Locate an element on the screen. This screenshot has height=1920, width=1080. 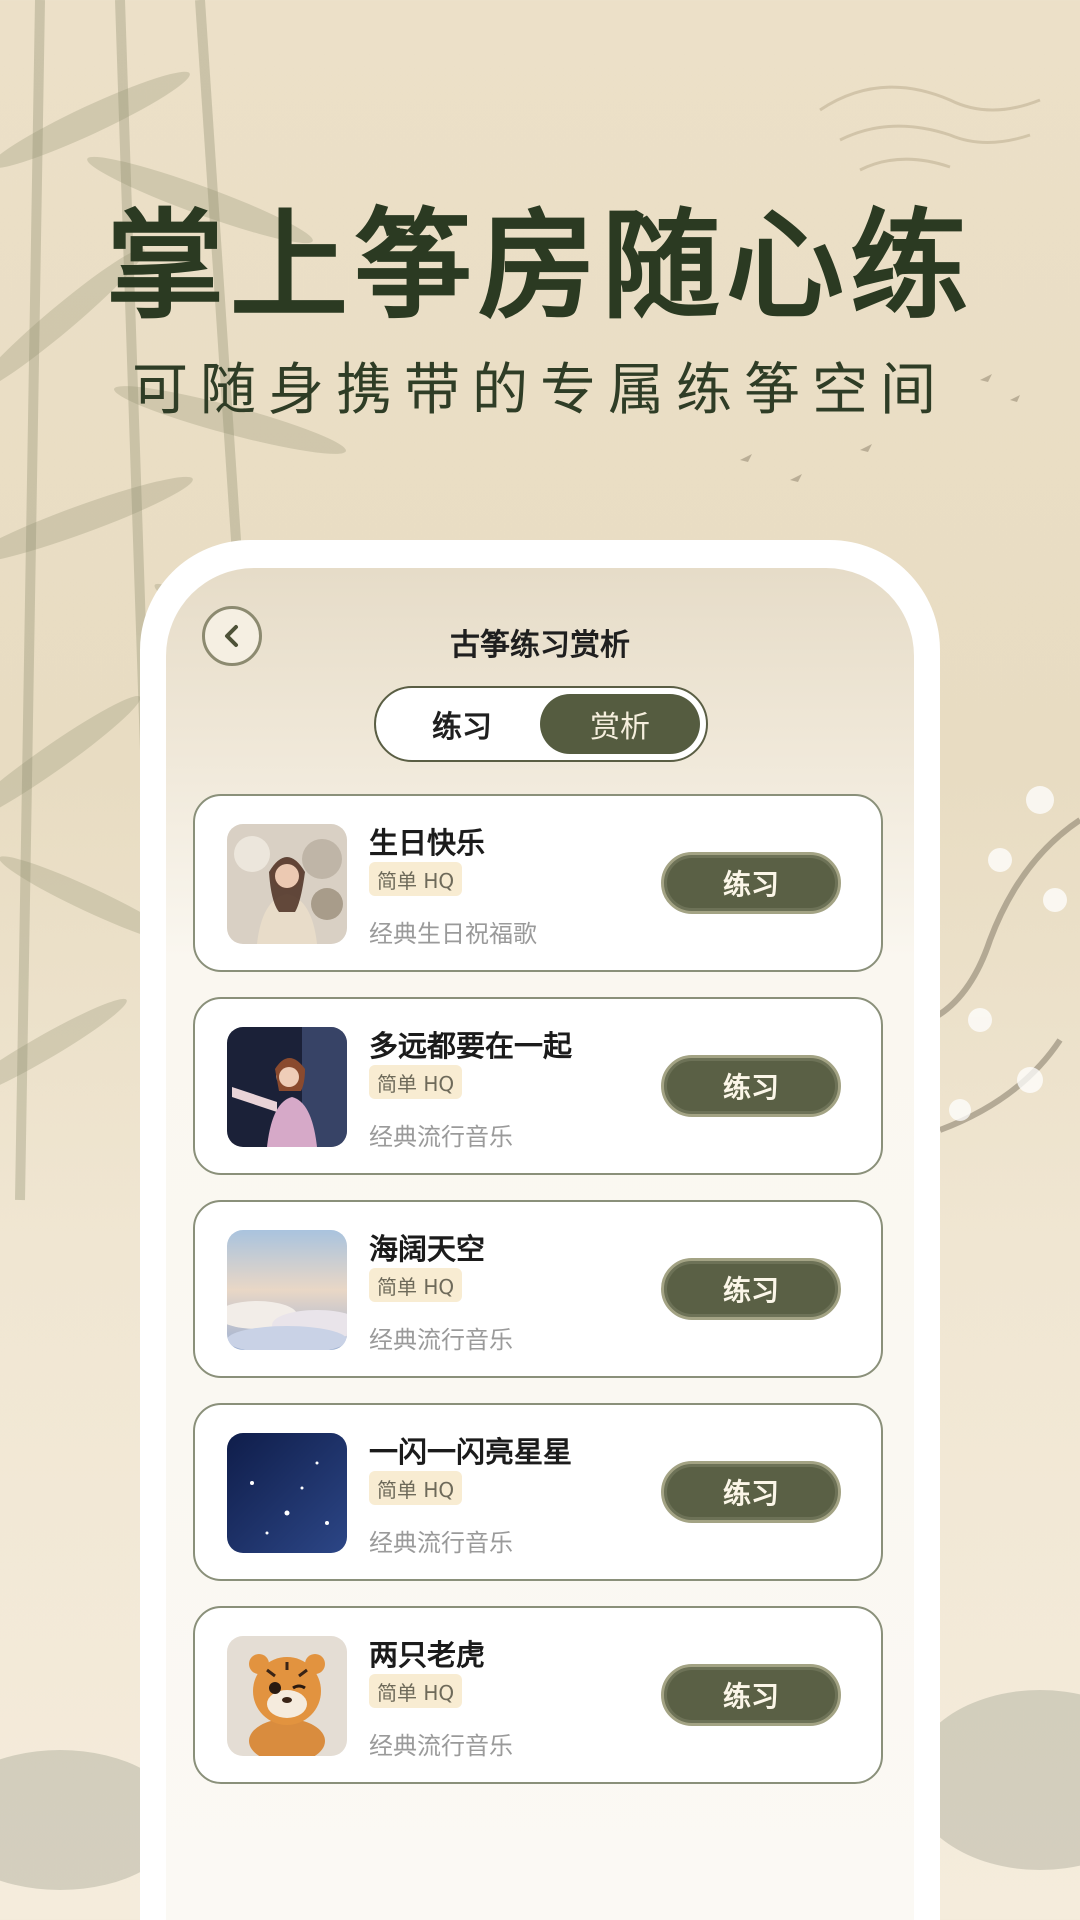
list-item: 两只老虎 简单 HQ 经典流行音乐 练习 is located at coordinates (538, 1695).